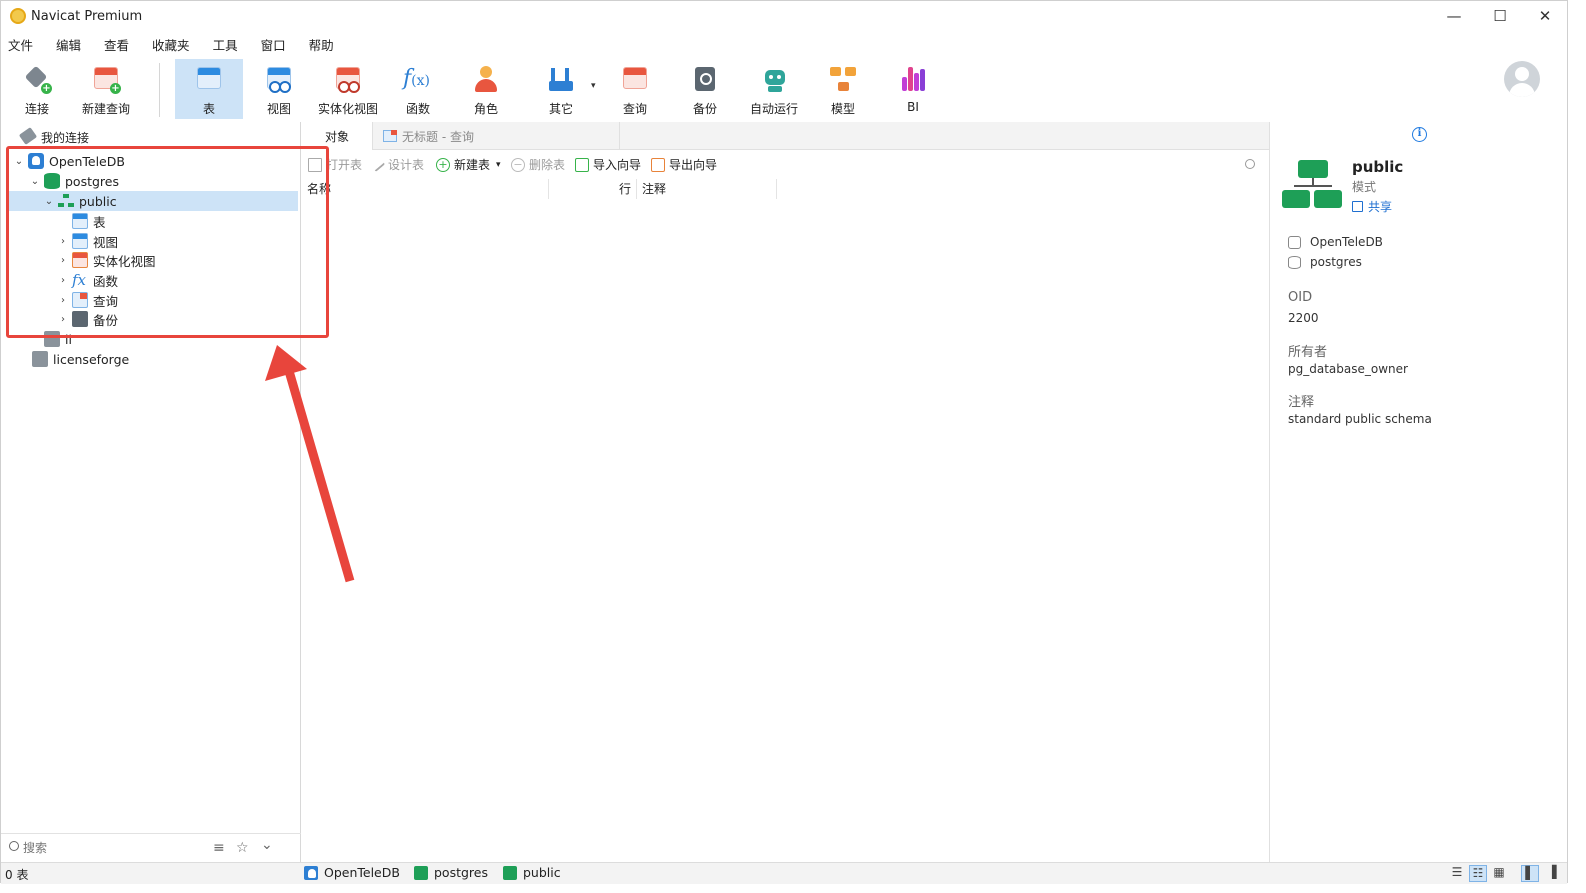 Image resolution: width=1586 pixels, height=893 pixels. I want to click on collapse-icon: ⌄, so click(267, 845).